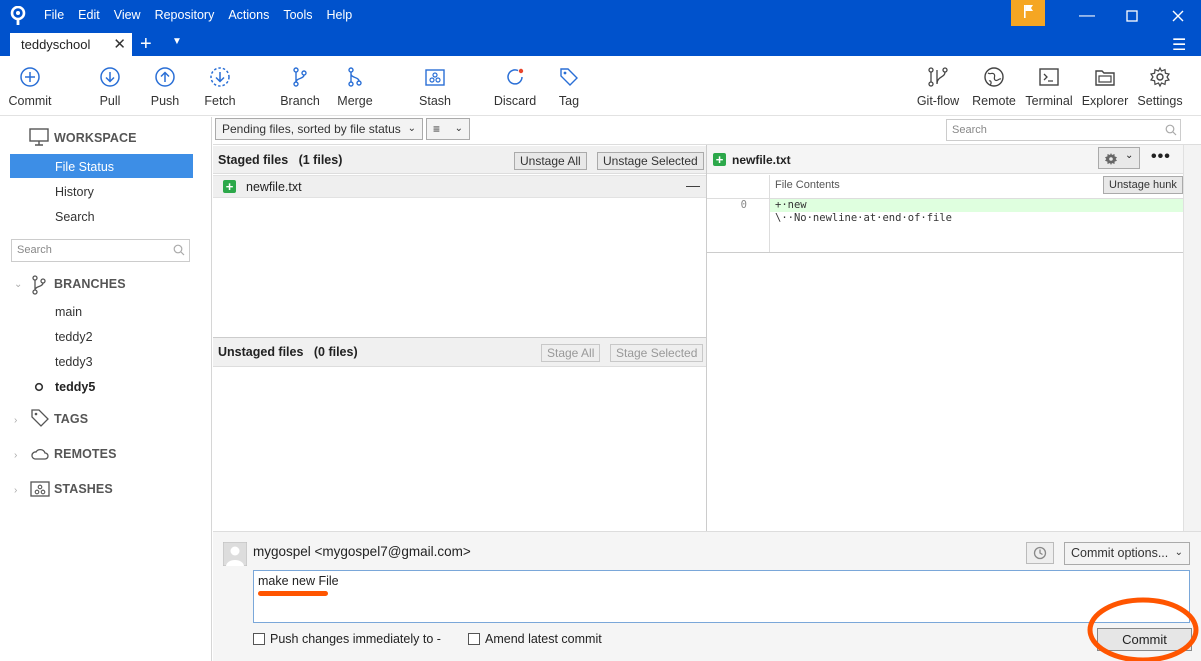 Image resolution: width=1201 pixels, height=661 pixels. I want to click on tab-repository: teddyschool ✕, so click(71, 44).